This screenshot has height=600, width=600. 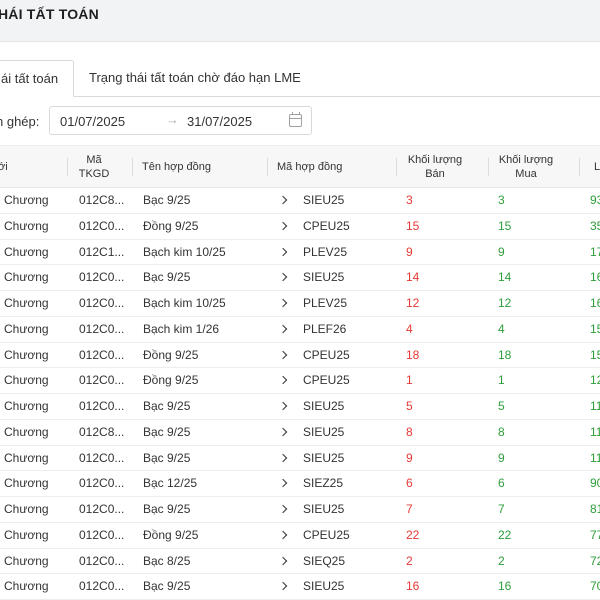 What do you see at coordinates (300, 278) in the screenshot?
I see `table-row: Chương 012C0... Bạc 9/25 SIEU25 14 14 16` at bounding box center [300, 278].